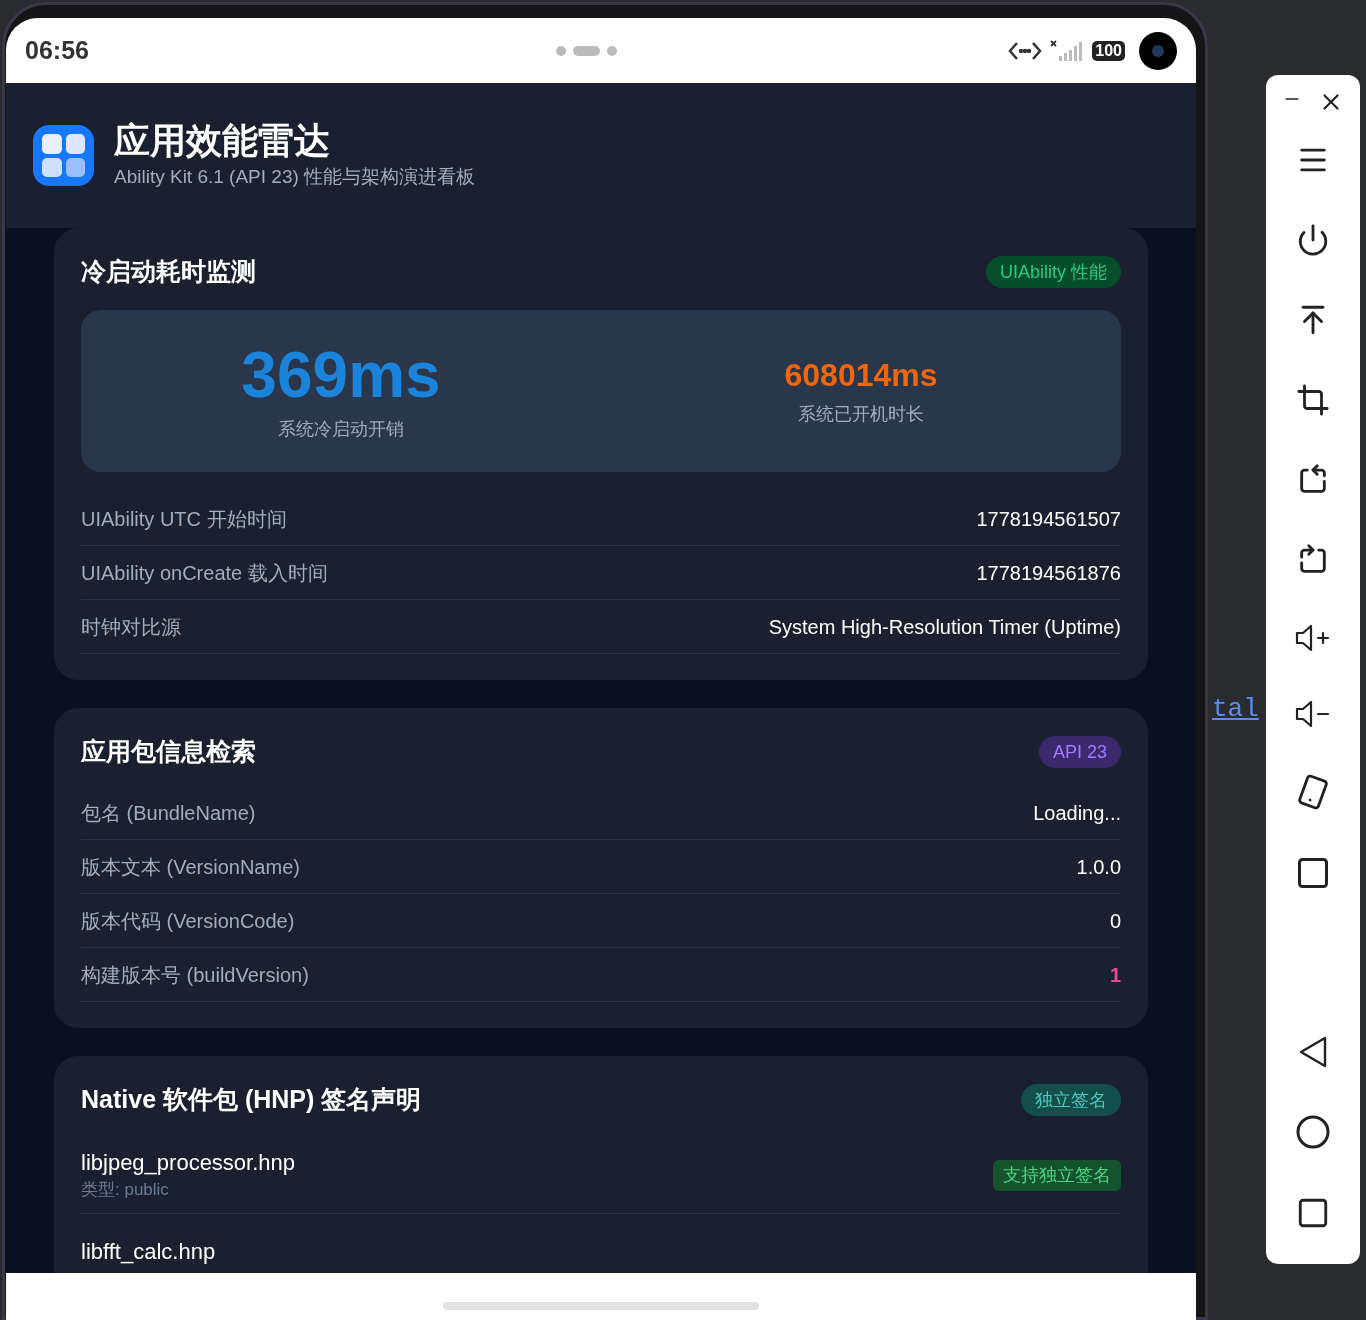 The width and height of the screenshot is (1366, 1320). Describe the element at coordinates (188, 921) in the screenshot. I see `row-label: 版本代码 (VersionCode)` at that location.